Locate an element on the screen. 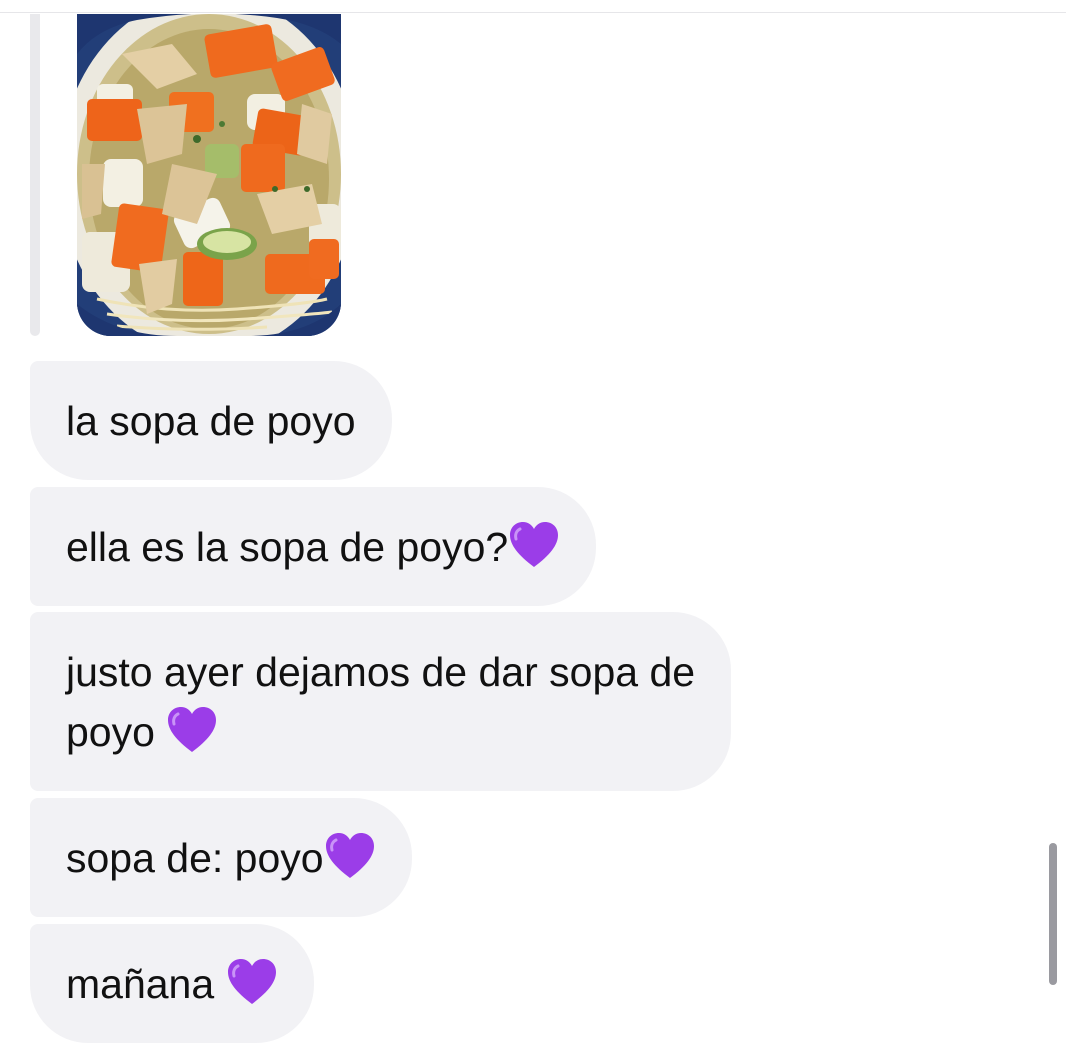 This screenshot has height=1055, width=1066. message-text-line-1: justo ayer dejamos de dar sopa de is located at coordinates (381, 672).